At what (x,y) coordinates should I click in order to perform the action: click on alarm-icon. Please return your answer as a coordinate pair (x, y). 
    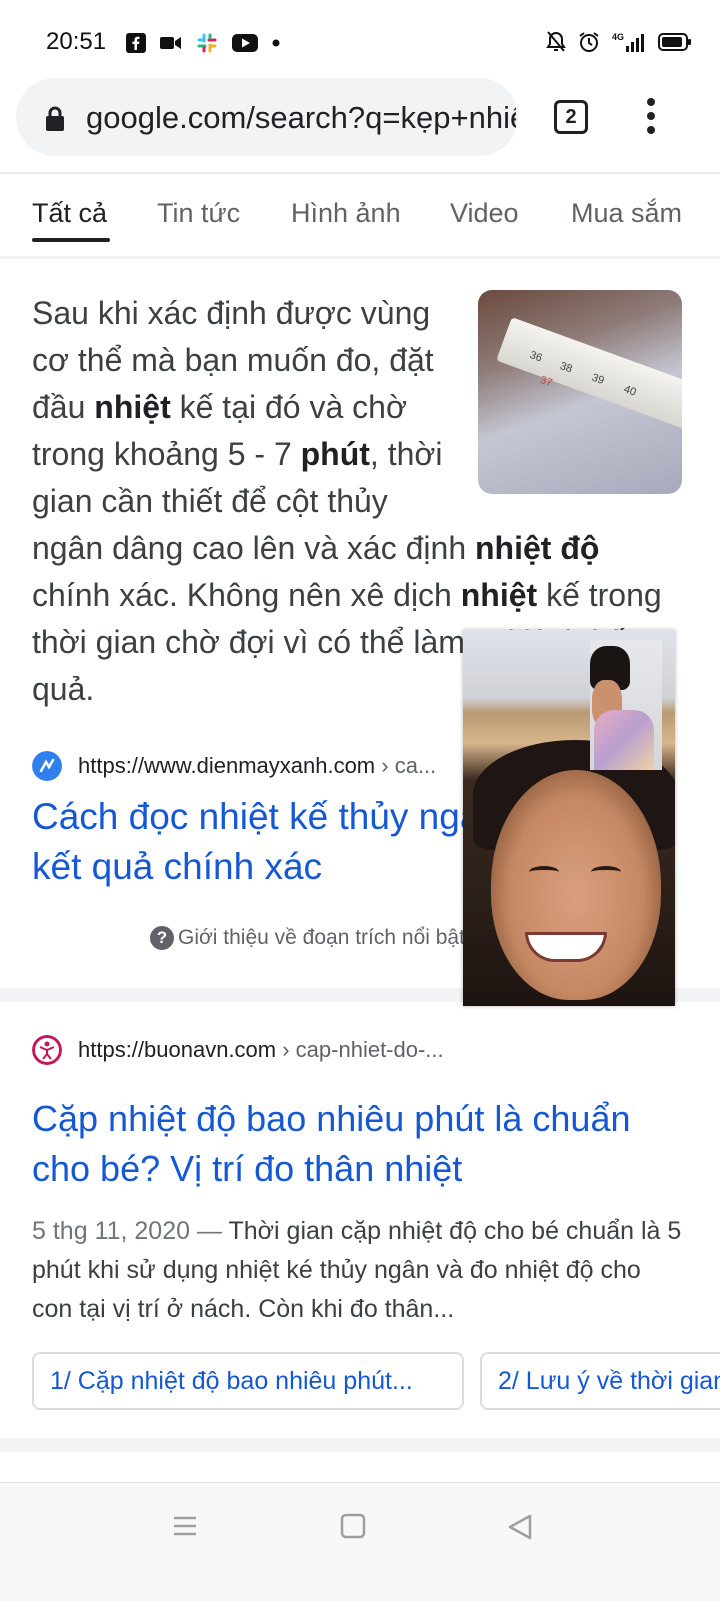
    Looking at the image, I should click on (589, 42).